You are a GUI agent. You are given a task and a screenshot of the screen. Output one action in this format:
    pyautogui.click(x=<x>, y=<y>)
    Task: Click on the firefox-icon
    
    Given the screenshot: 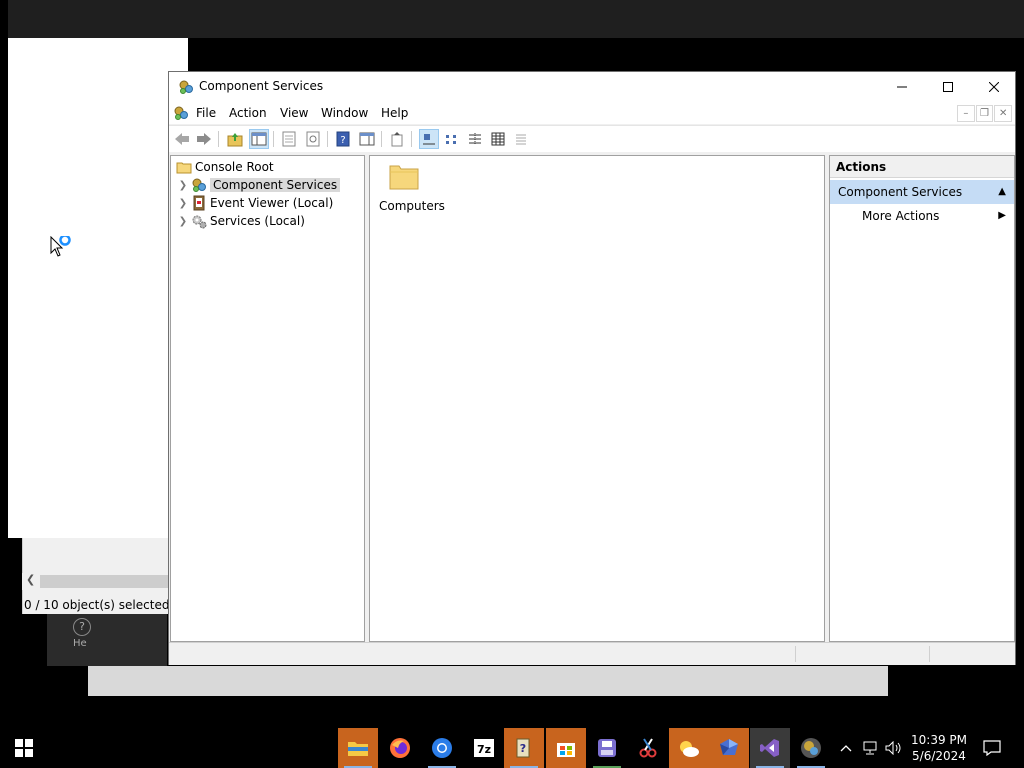 What is the action you would take?
    pyautogui.click(x=400, y=748)
    